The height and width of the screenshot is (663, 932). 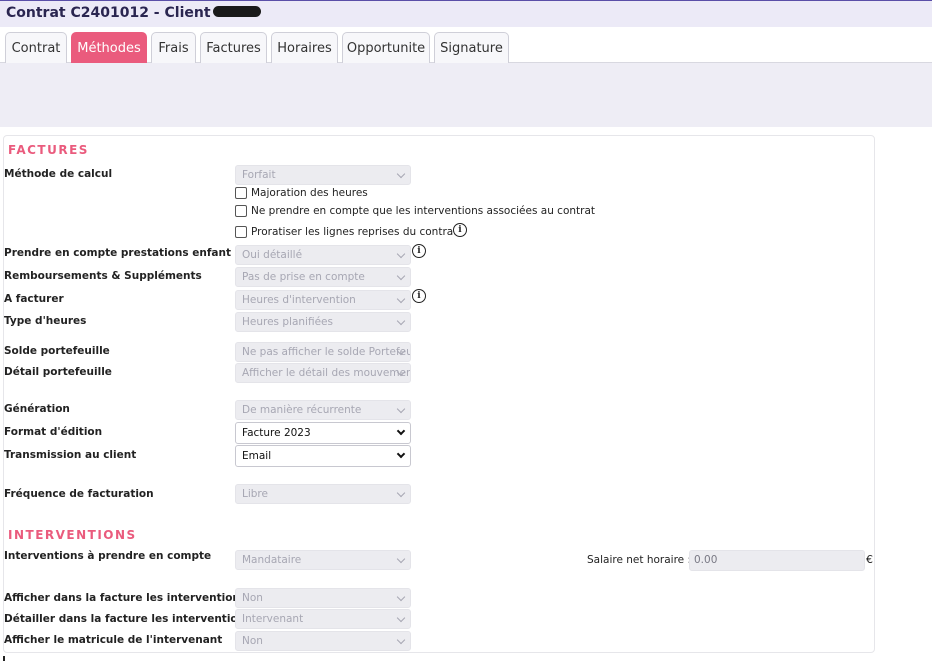 I want to click on label-solde-portefeuille: Solde portefeuille, so click(x=57, y=351).